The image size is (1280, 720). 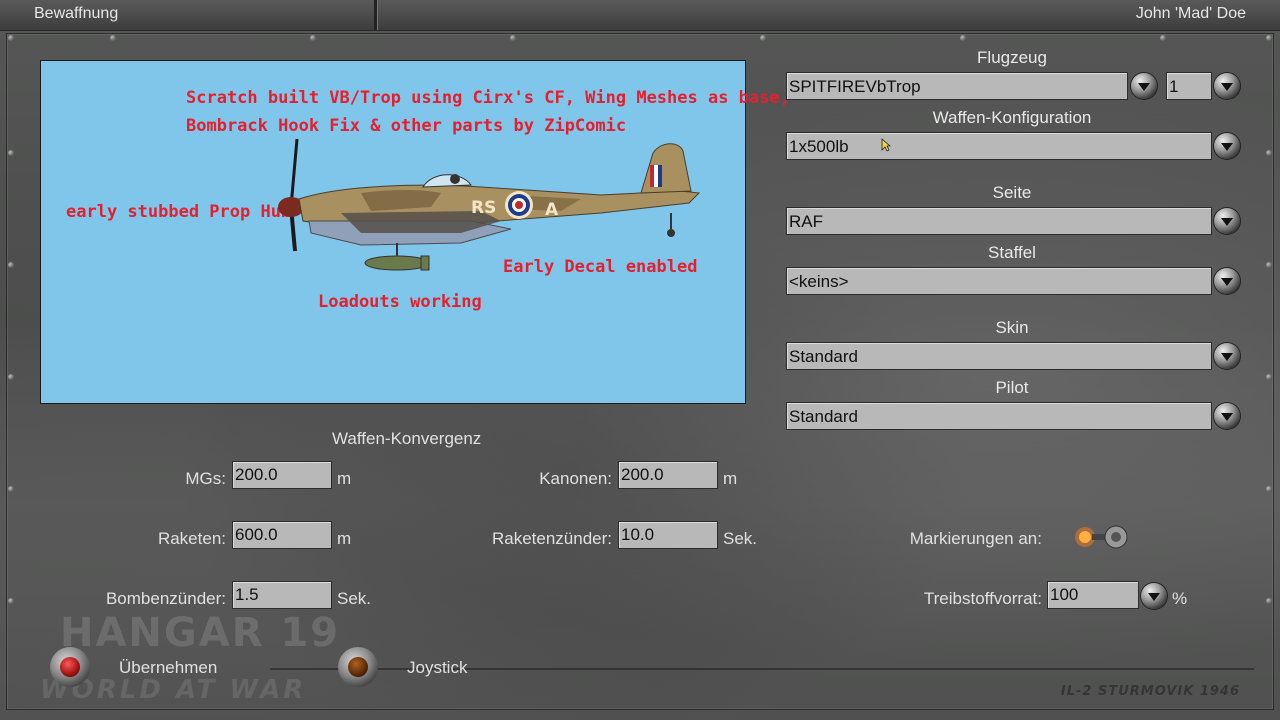 What do you see at coordinates (668, 535) in the screenshot?
I see `rocket-fuse-input: 10.0` at bounding box center [668, 535].